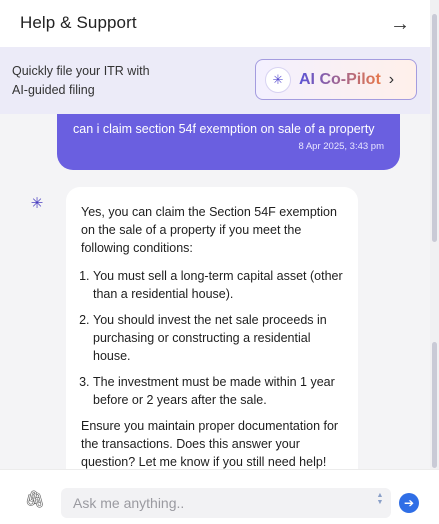 The image size is (439, 524). What do you see at coordinates (434, 128) in the screenshot?
I see `scrollbar-thumb-top` at bounding box center [434, 128].